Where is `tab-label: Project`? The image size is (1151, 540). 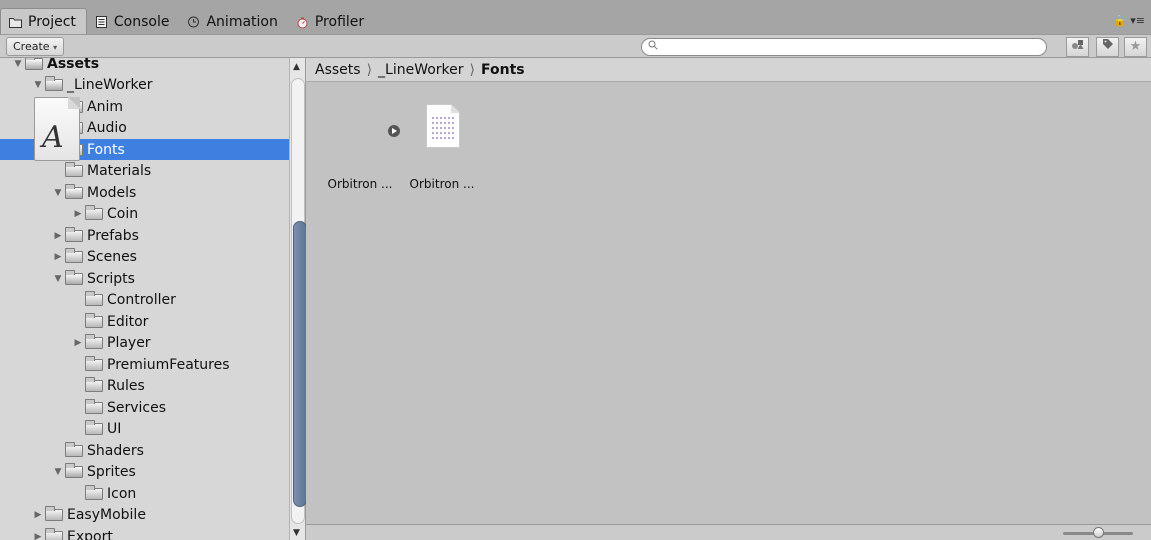 tab-label: Project is located at coordinates (52, 21).